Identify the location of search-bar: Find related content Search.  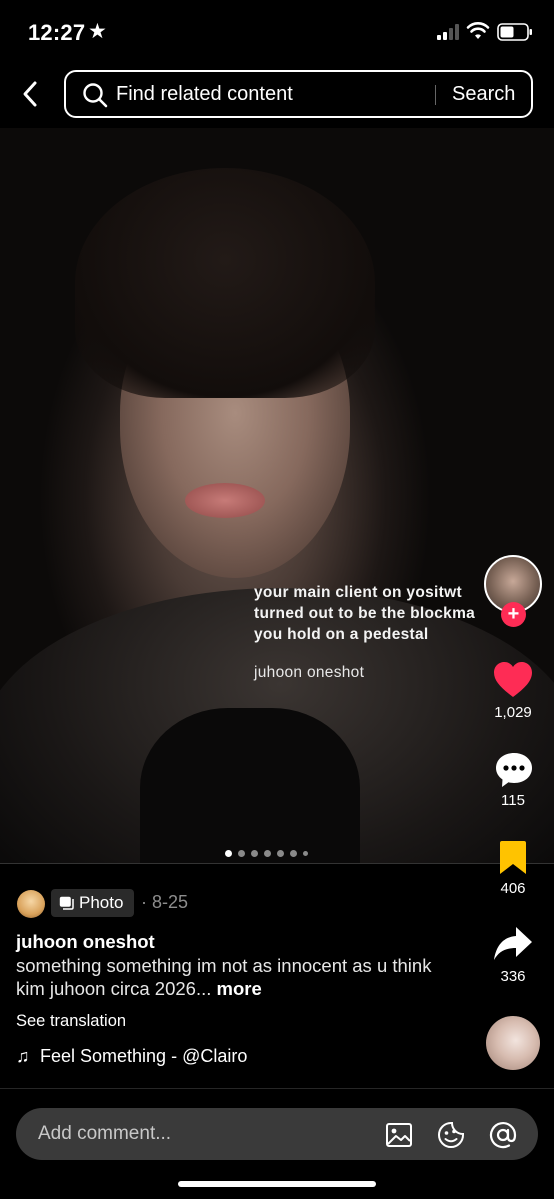
(298, 94).